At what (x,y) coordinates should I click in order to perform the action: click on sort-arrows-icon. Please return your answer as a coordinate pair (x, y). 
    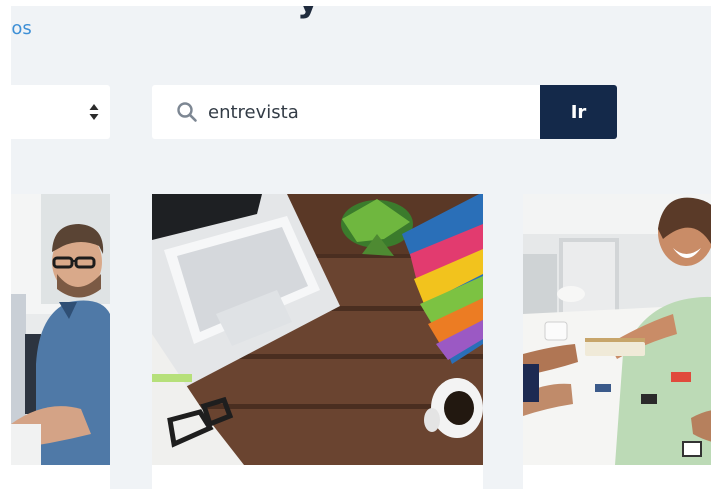
    Looking at the image, I should click on (94, 112).